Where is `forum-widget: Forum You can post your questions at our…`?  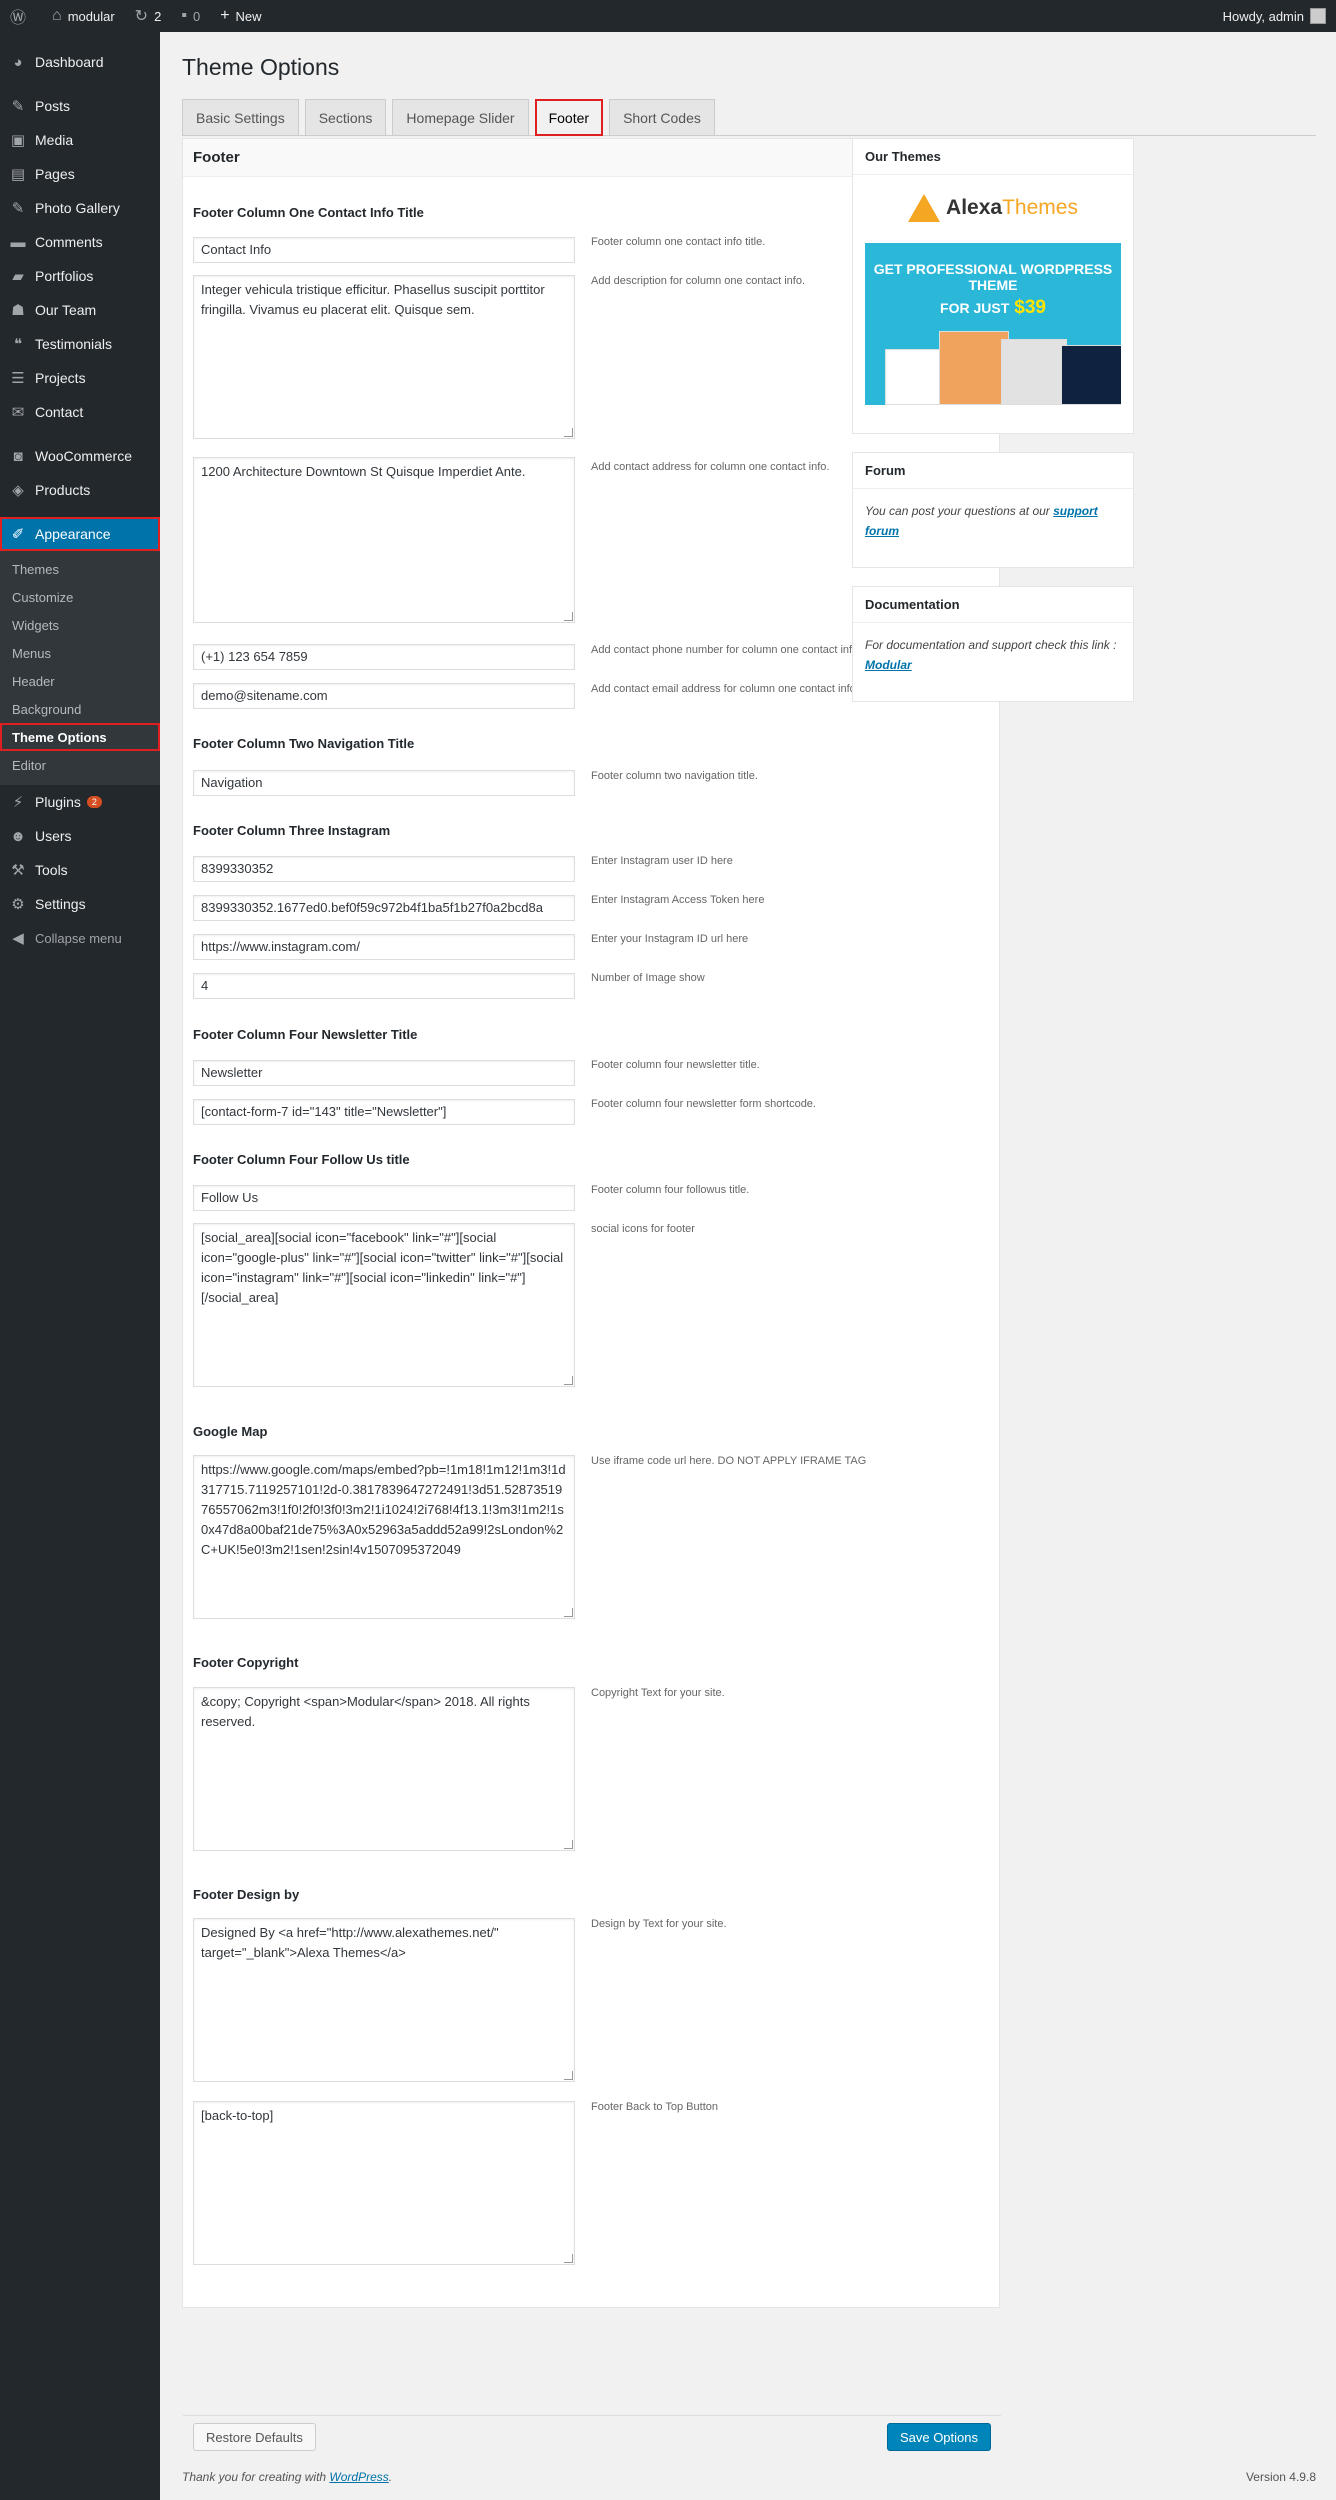
forum-widget: Forum You can post your questions at our… is located at coordinates (993, 510).